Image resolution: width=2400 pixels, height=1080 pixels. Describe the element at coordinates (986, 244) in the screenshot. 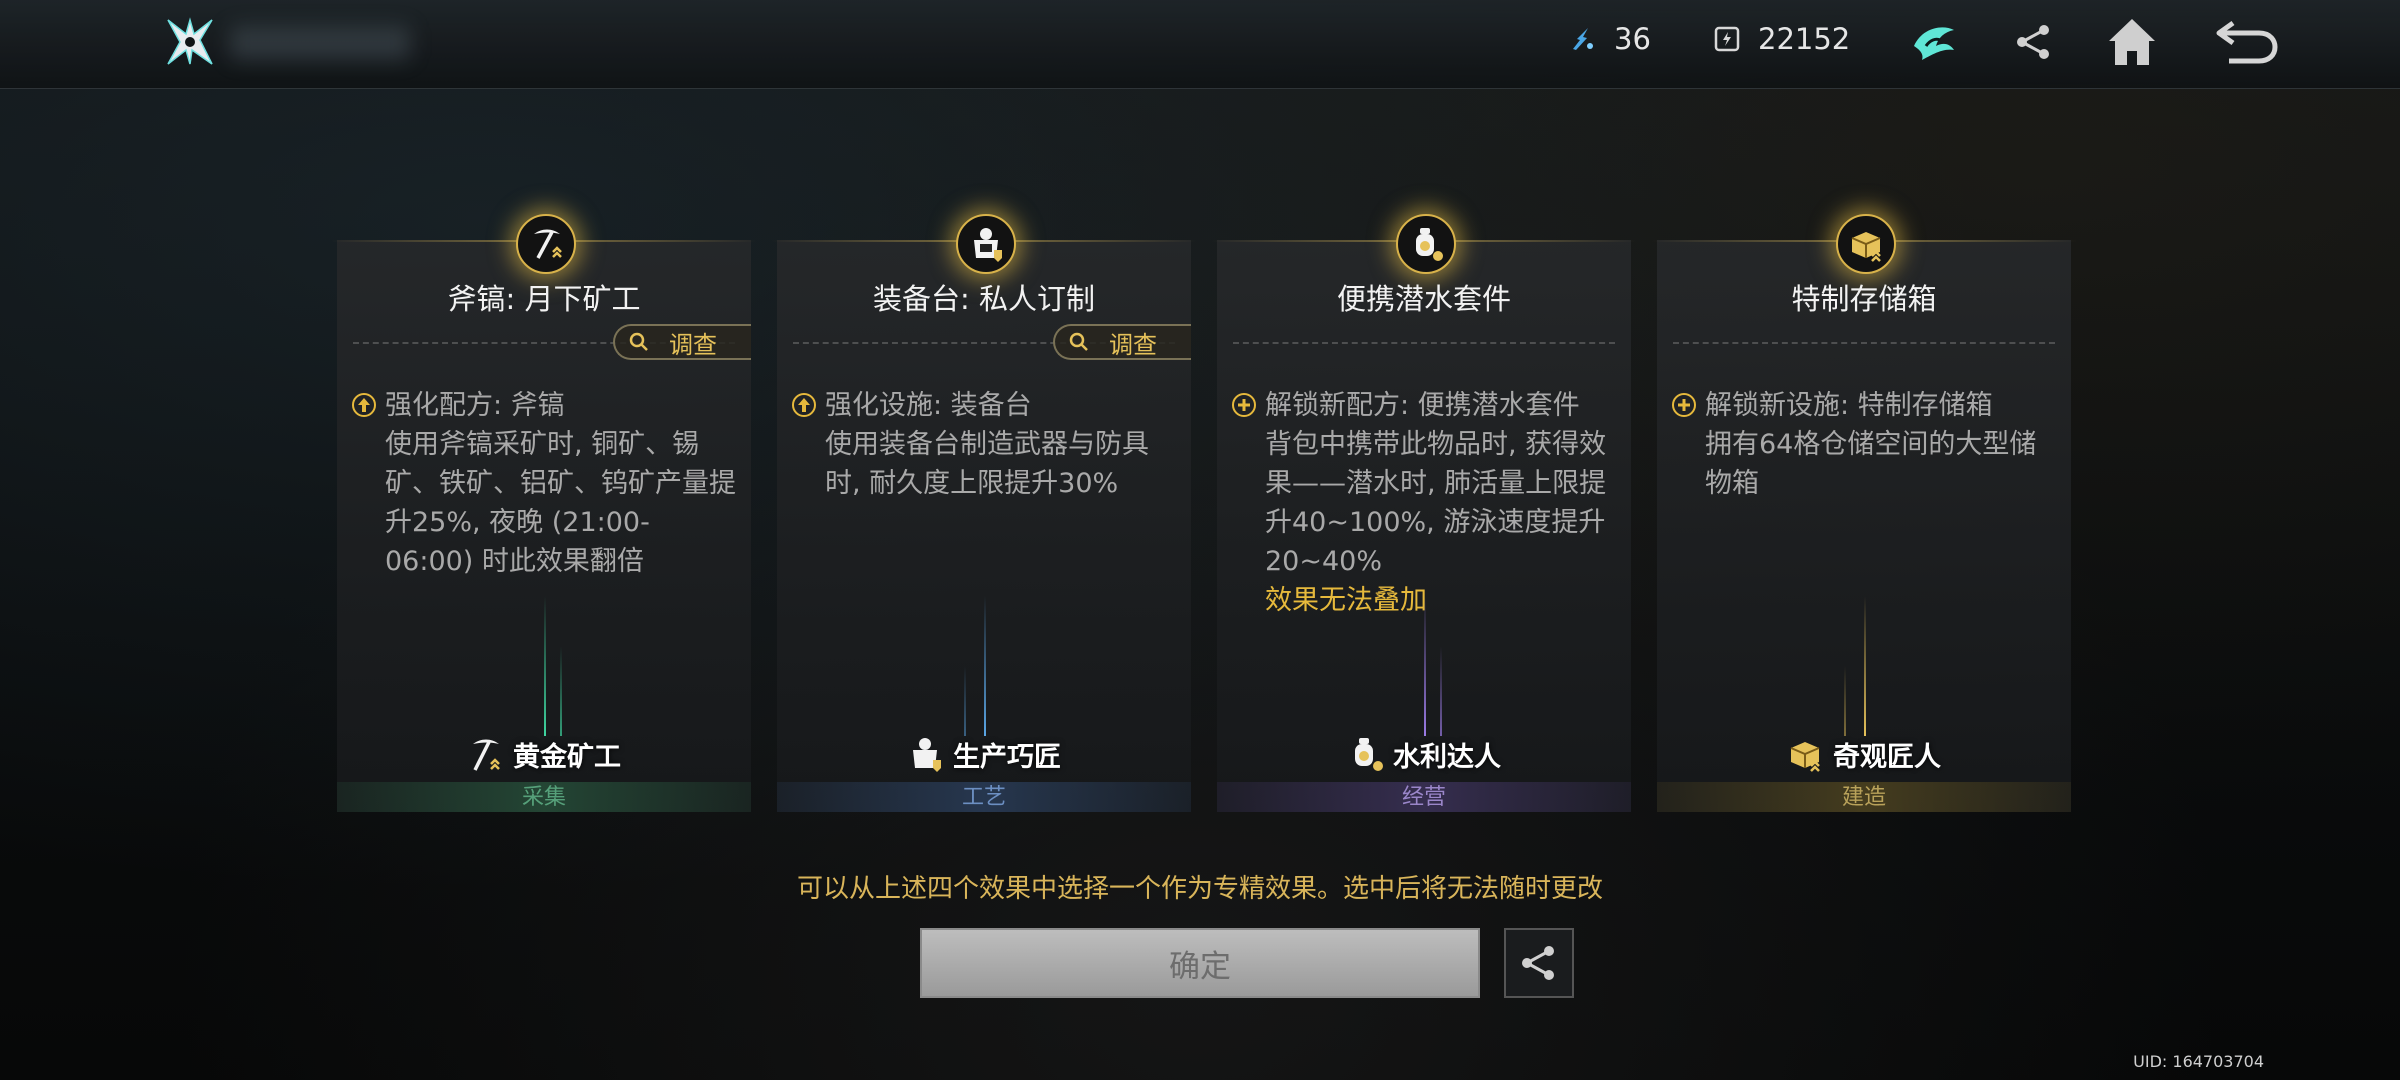

I see `armor-medal-icon` at that location.